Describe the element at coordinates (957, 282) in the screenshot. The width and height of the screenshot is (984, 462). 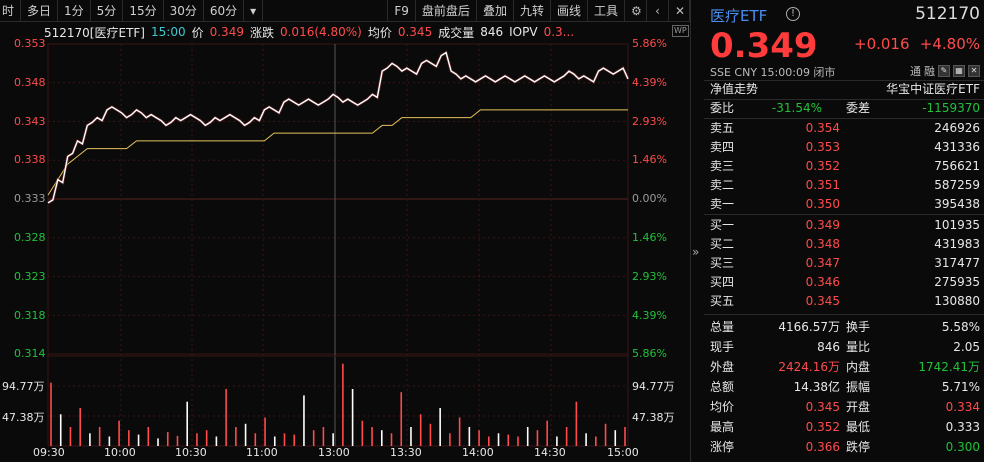
I see `book-volume: 275935` at that location.